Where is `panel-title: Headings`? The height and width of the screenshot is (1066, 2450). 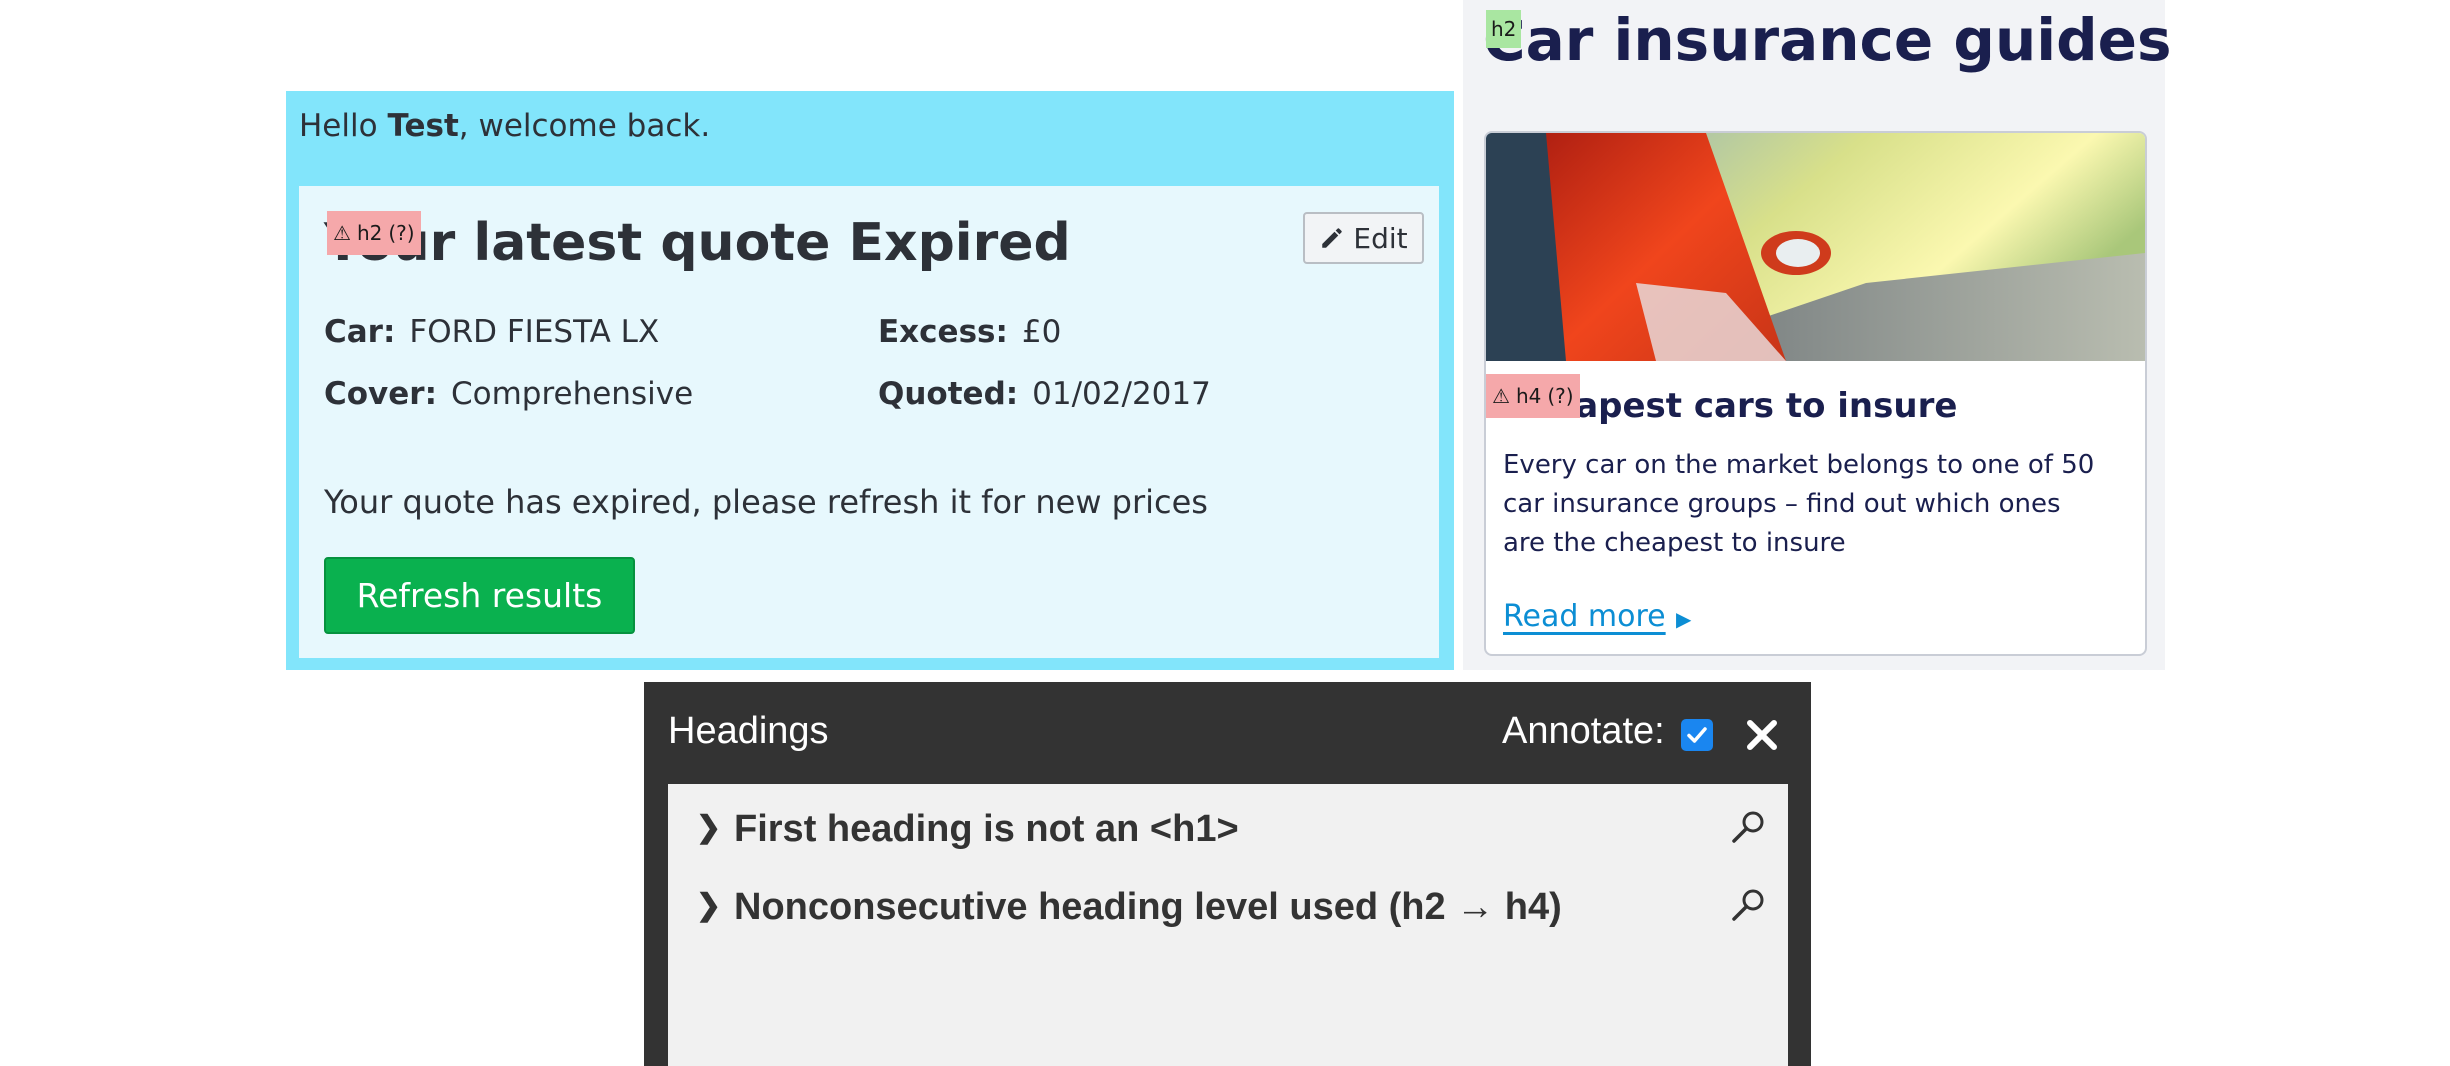 panel-title: Headings is located at coordinates (748, 731).